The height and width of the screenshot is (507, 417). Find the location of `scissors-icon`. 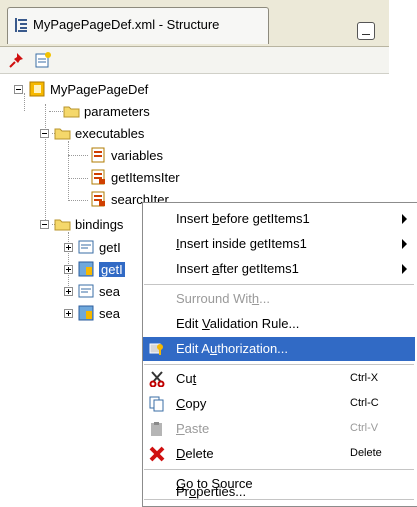

scissors-icon is located at coordinates (157, 379).